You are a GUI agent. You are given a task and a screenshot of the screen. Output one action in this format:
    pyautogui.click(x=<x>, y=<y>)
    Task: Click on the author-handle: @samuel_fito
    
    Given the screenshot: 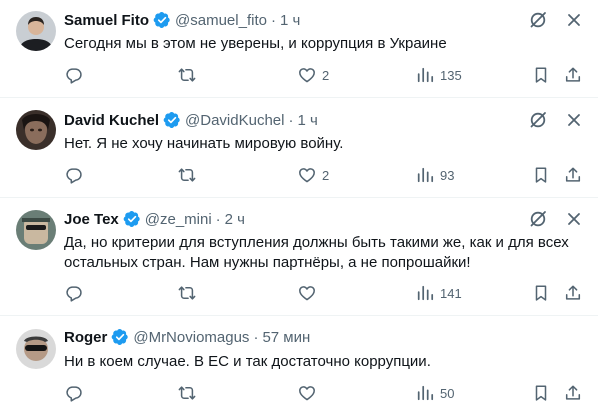 What is the action you would take?
    pyautogui.click(x=221, y=20)
    